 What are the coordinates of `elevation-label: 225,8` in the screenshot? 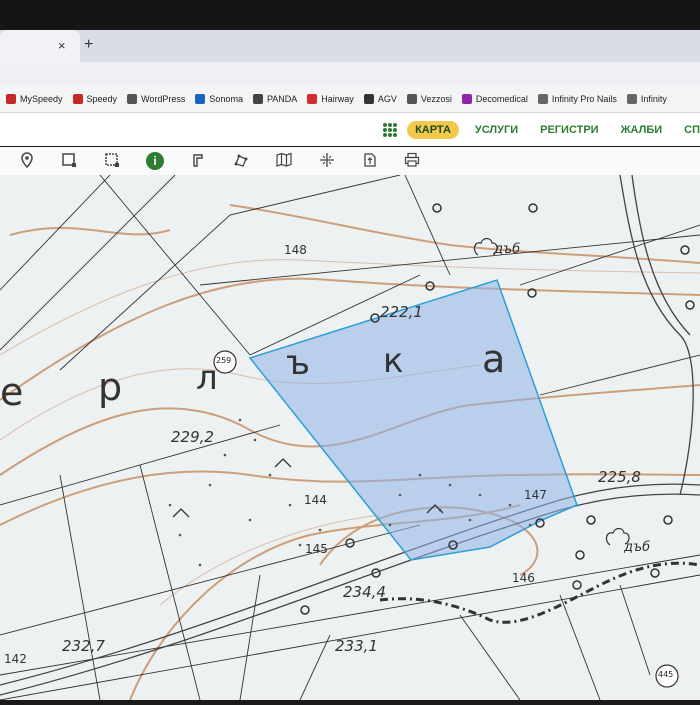 It's located at (619, 477).